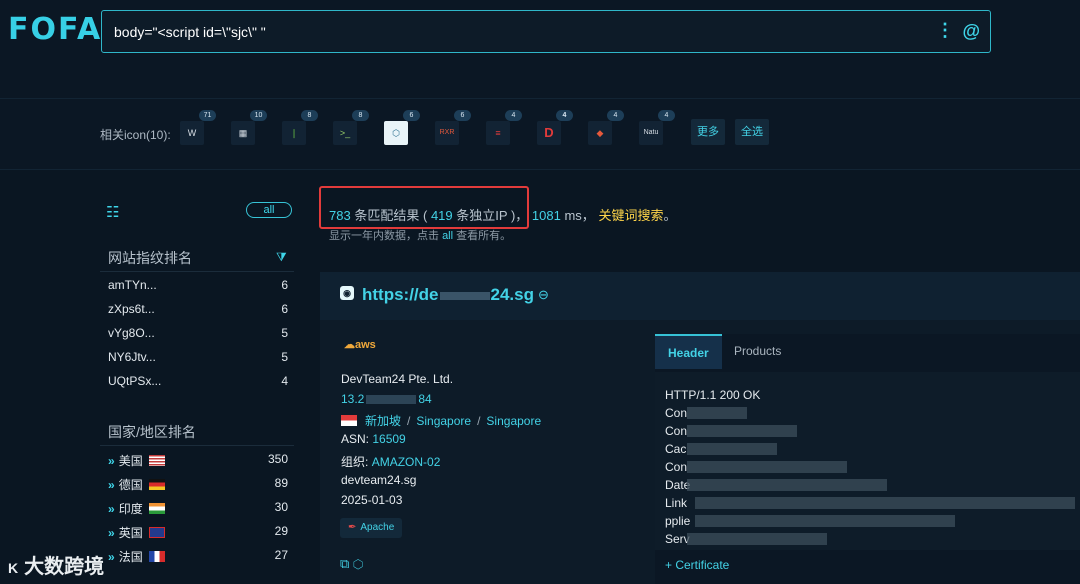 The height and width of the screenshot is (584, 1080). What do you see at coordinates (56, 567) in the screenshot?
I see `watermark: K 大数跨境` at bounding box center [56, 567].